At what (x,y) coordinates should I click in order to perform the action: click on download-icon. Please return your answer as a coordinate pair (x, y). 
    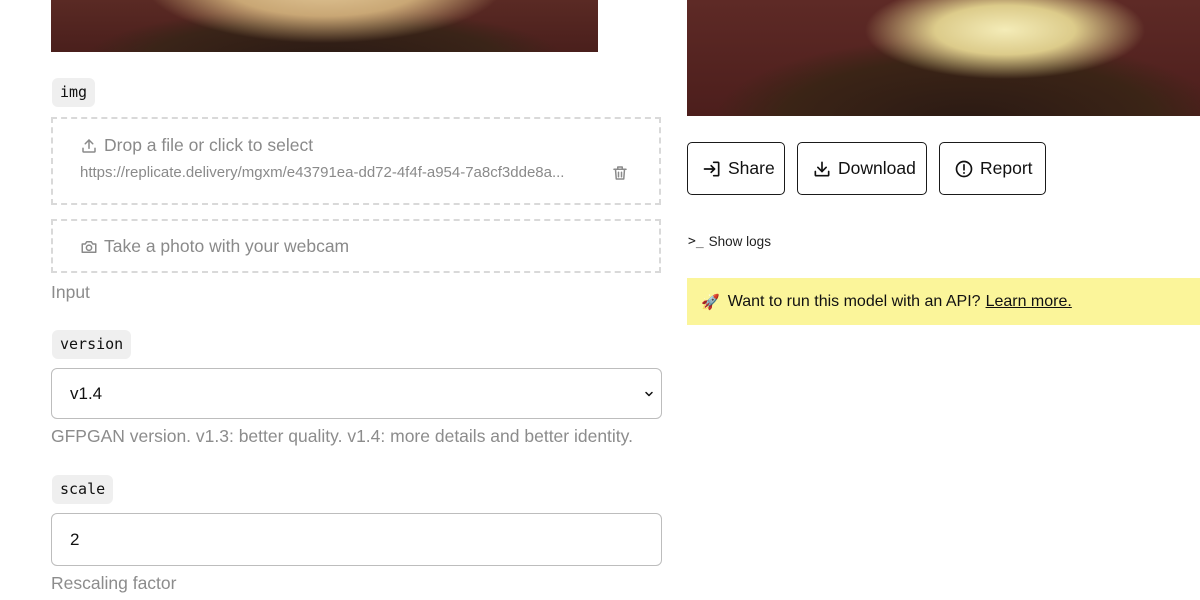
    Looking at the image, I should click on (822, 168).